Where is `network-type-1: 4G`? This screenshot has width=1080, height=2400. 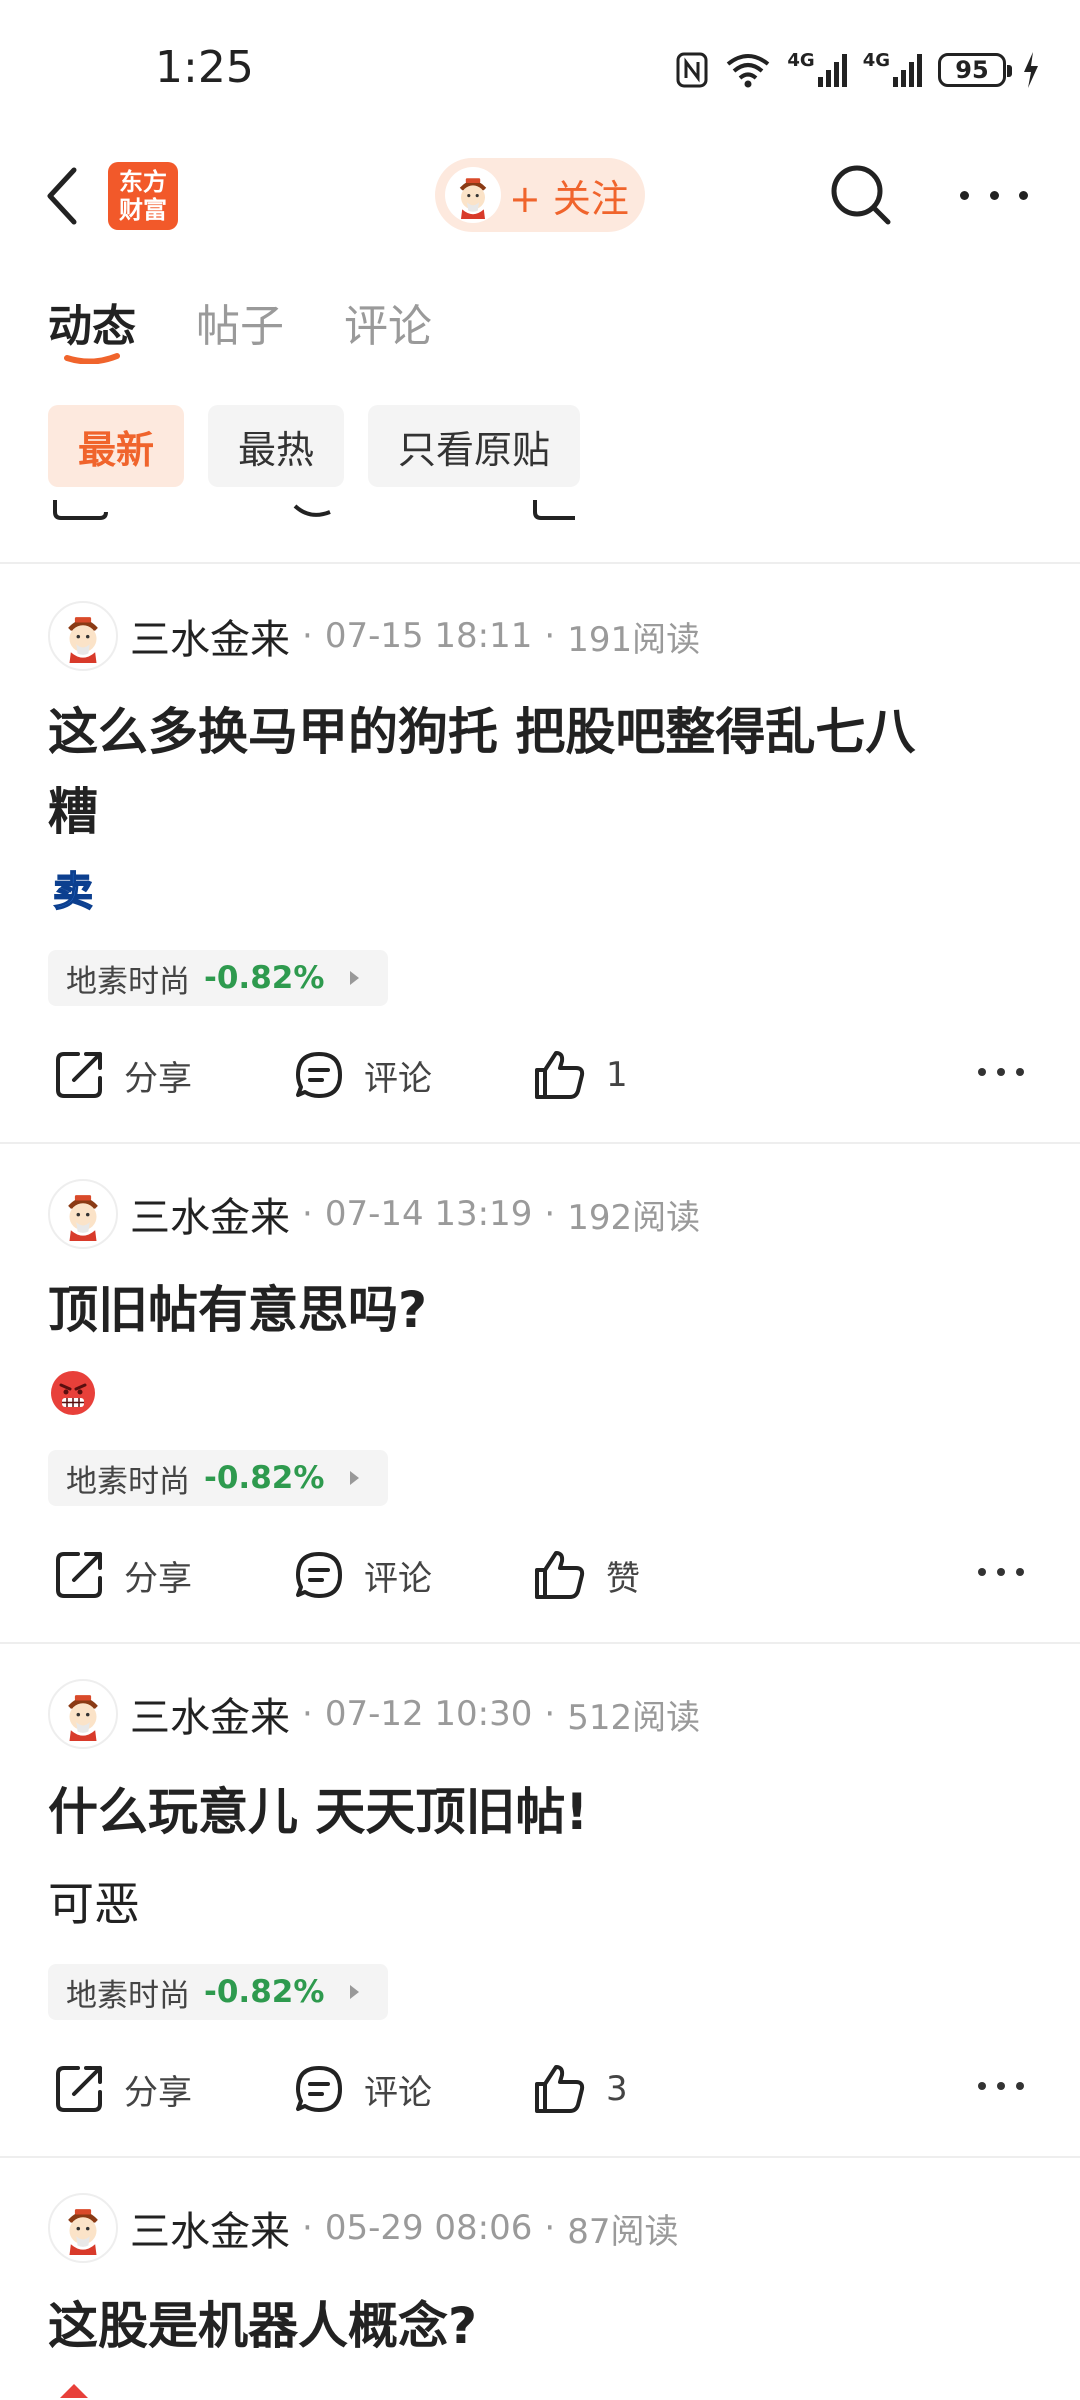
network-type-1: 4G is located at coordinates (801, 60).